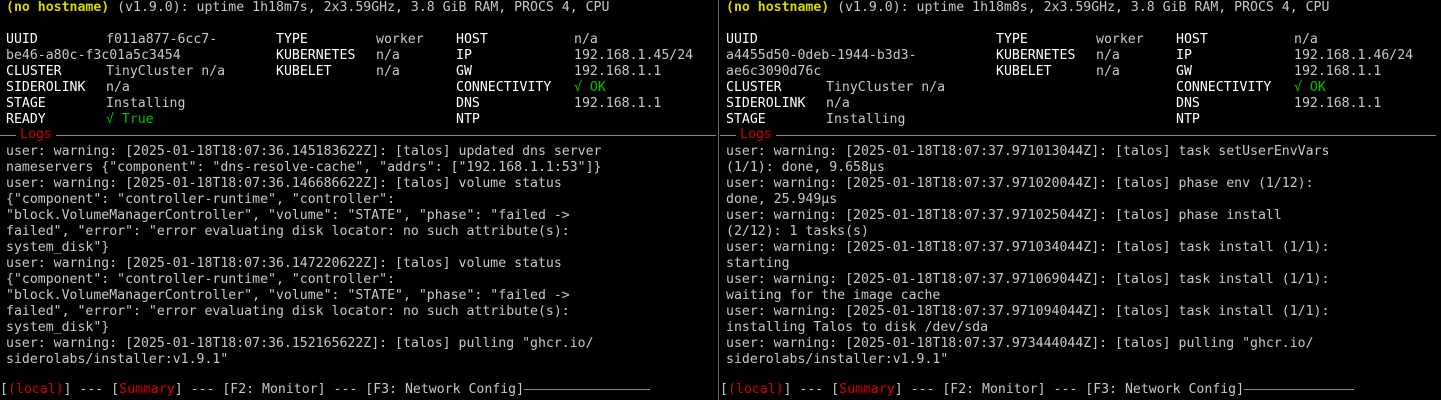 Image resolution: width=1441 pixels, height=400 pixels. What do you see at coordinates (1354, 55) in the screenshot?
I see `ip-value: 192.168.1.46/24` at bounding box center [1354, 55].